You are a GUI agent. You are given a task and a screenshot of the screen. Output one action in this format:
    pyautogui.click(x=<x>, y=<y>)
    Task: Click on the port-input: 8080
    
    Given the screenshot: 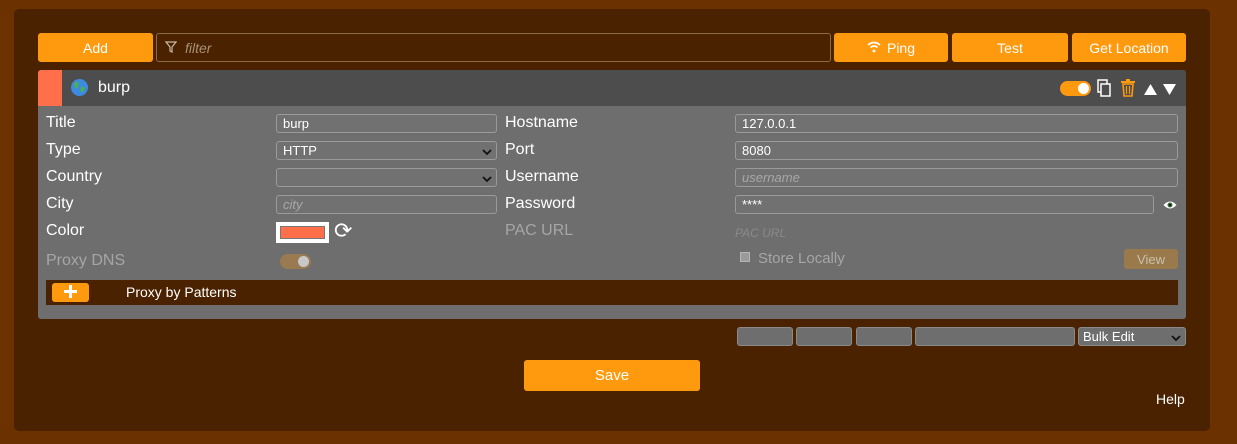 What is the action you would take?
    pyautogui.click(x=956, y=150)
    